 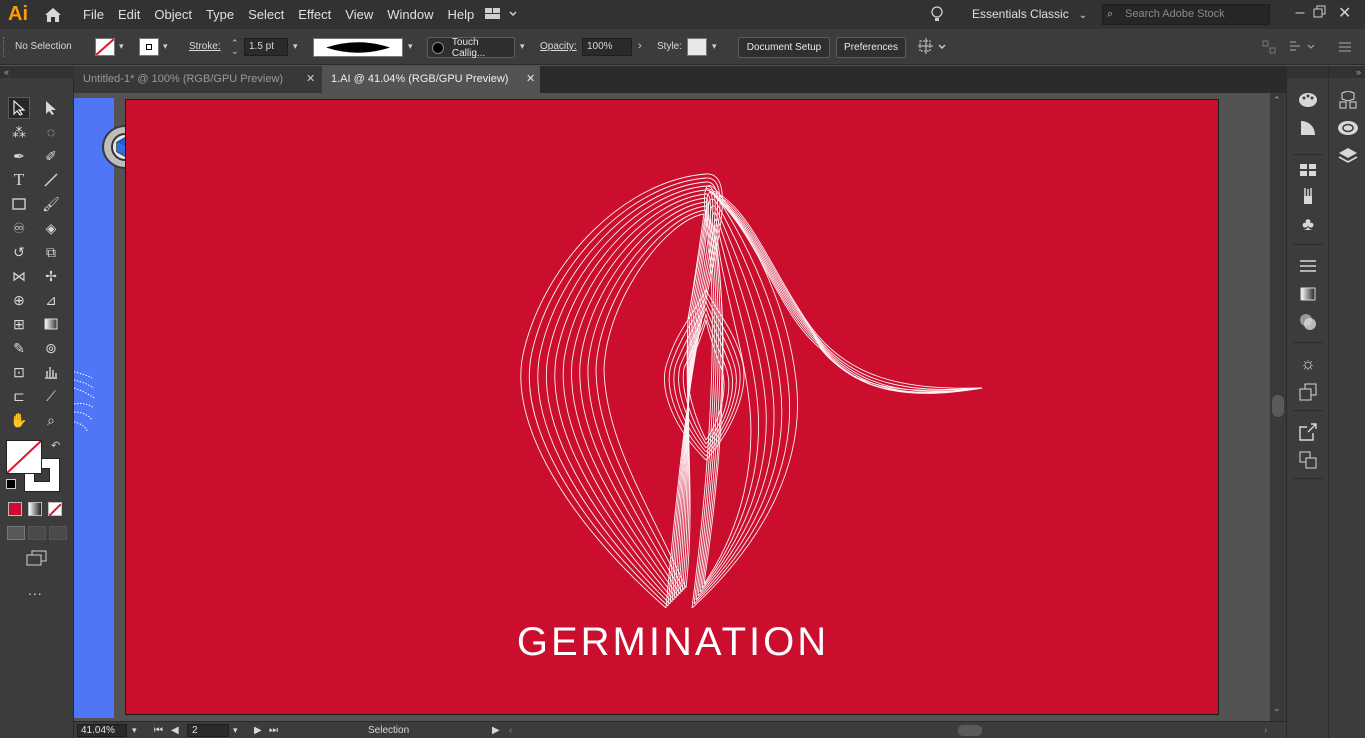 What do you see at coordinates (1308, 100) in the screenshot?
I see `color-icon` at bounding box center [1308, 100].